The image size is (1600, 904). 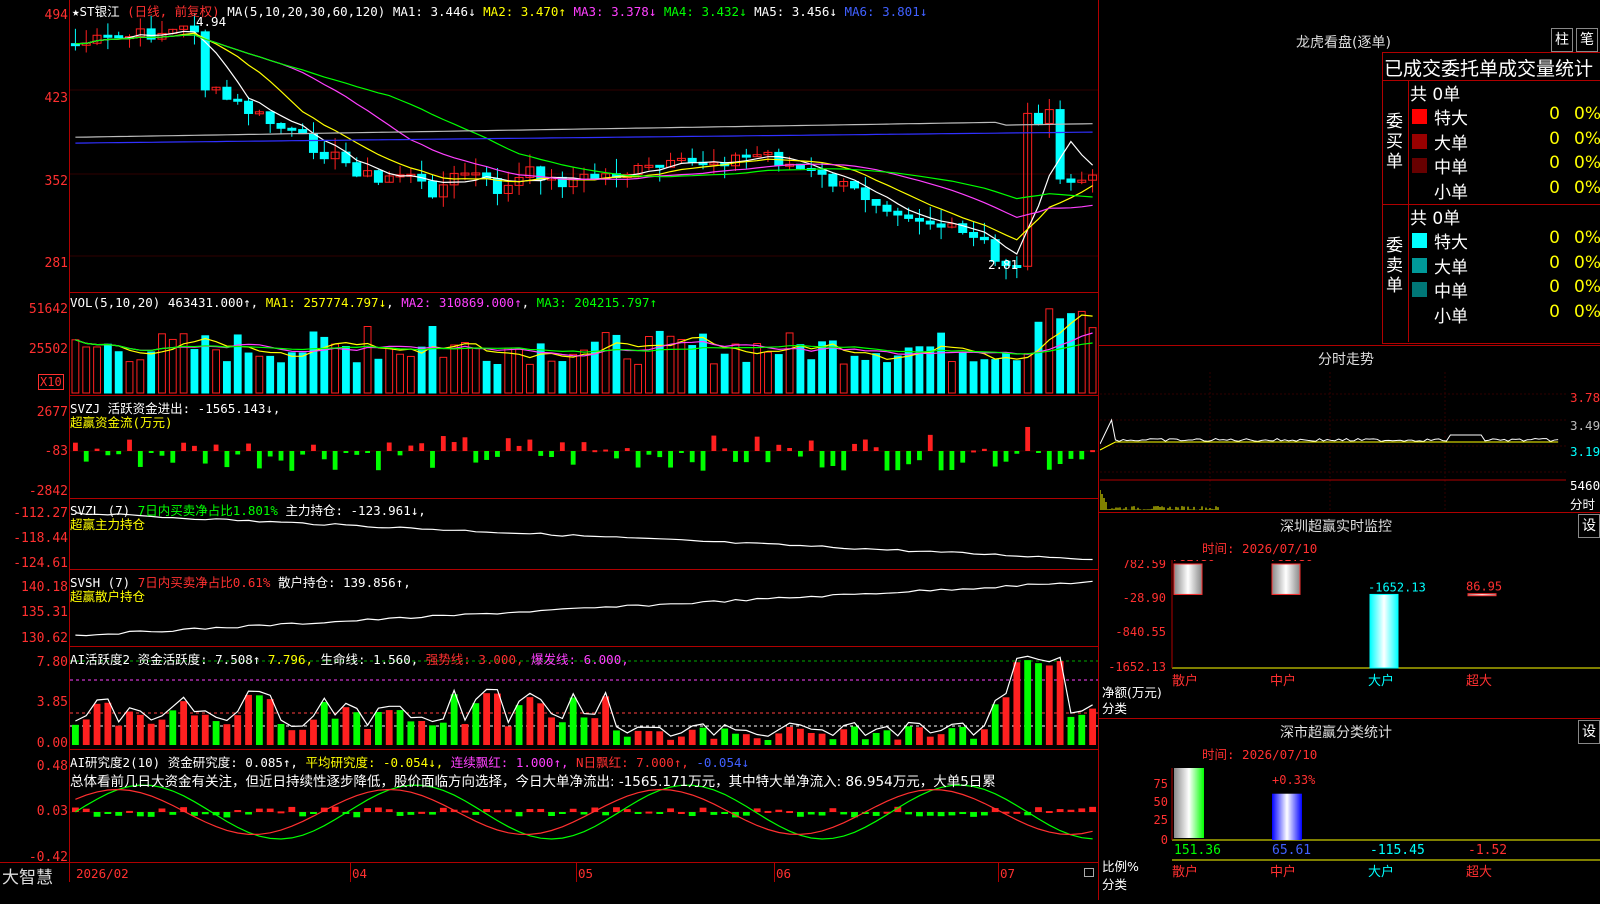 I want to click on cl-value-label: 151.36, so click(x=1197, y=850).